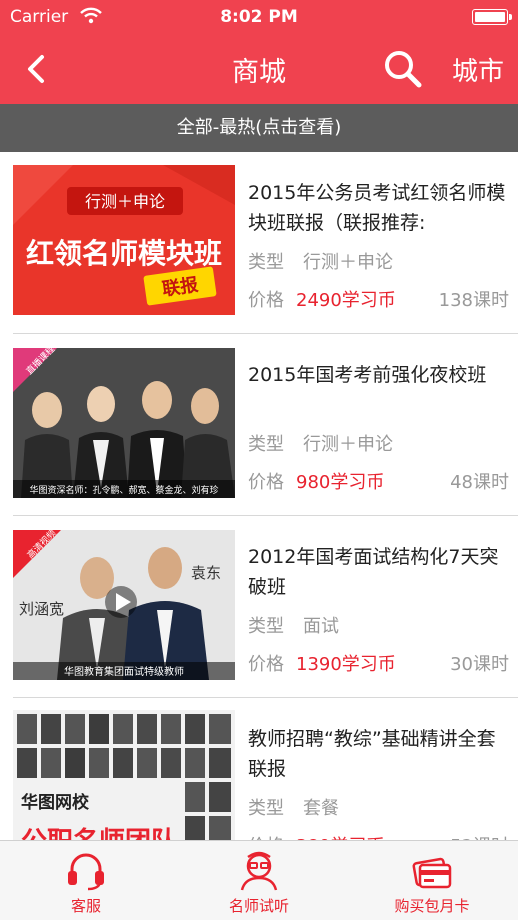 The width and height of the screenshot is (518, 920). What do you see at coordinates (85, 906) in the screenshot?
I see `tab-label: 客服` at bounding box center [85, 906].